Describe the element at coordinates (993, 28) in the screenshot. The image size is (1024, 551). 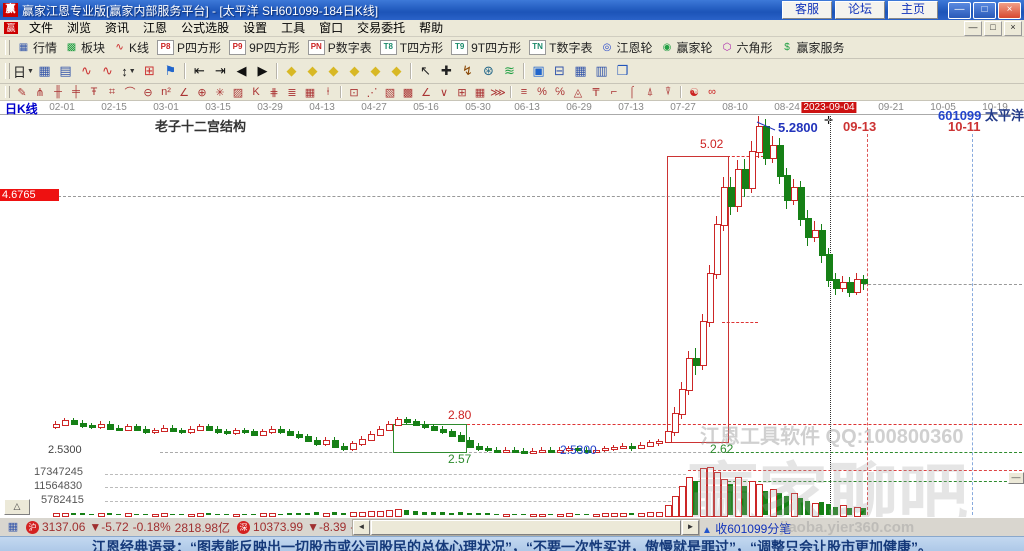
I see `mdi-restore-button: □` at that location.